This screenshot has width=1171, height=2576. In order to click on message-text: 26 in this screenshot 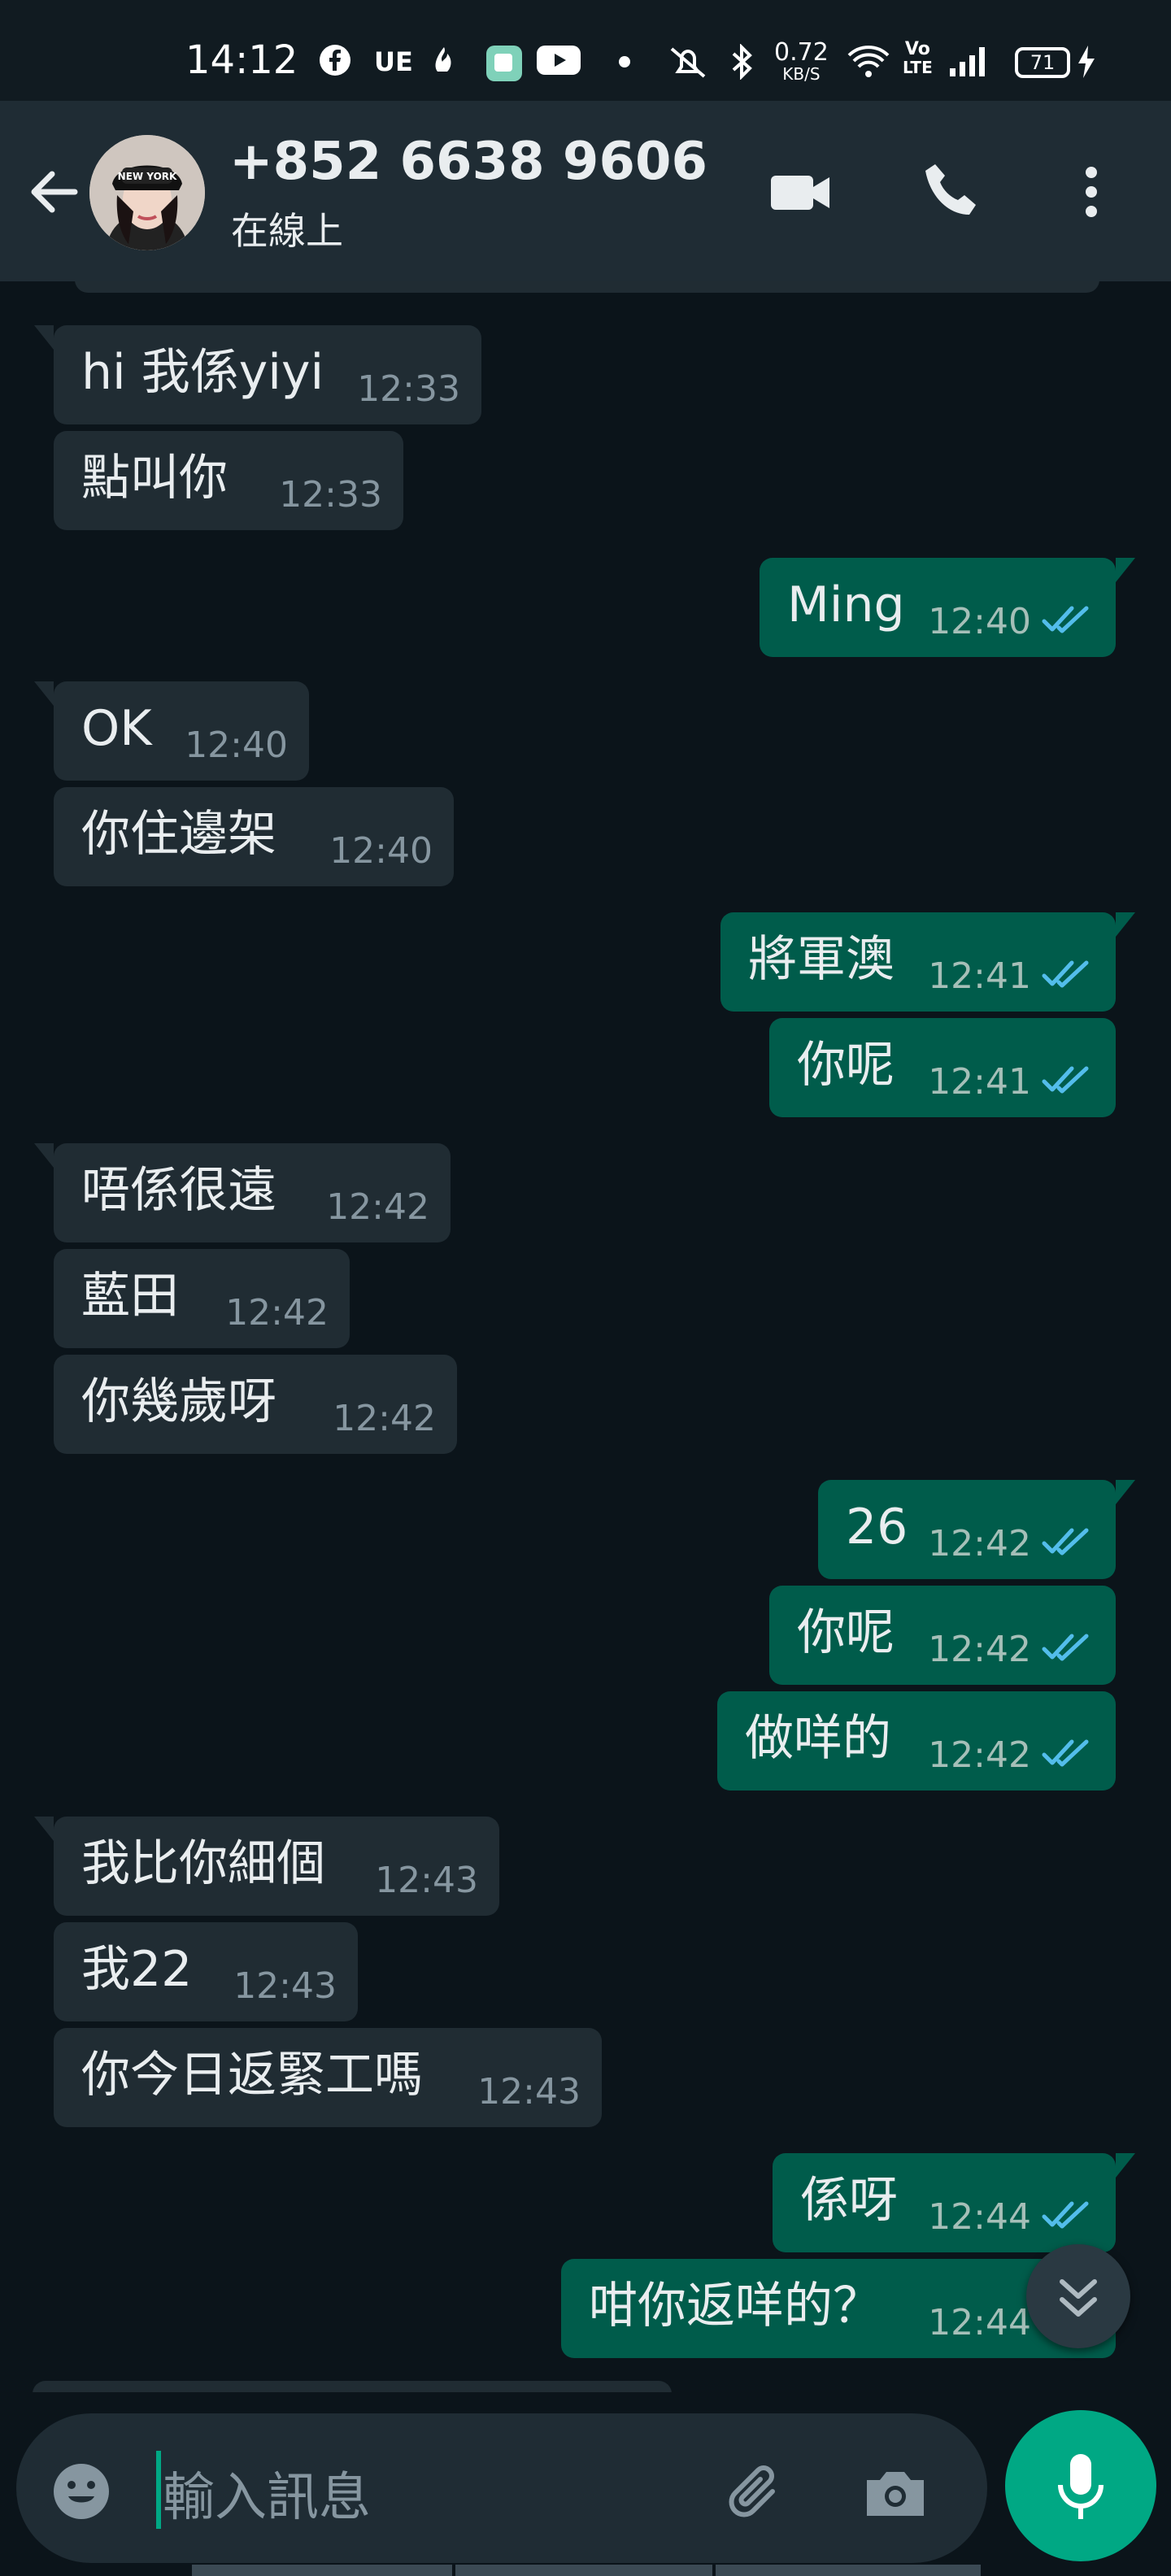, I will do `click(877, 1527)`.